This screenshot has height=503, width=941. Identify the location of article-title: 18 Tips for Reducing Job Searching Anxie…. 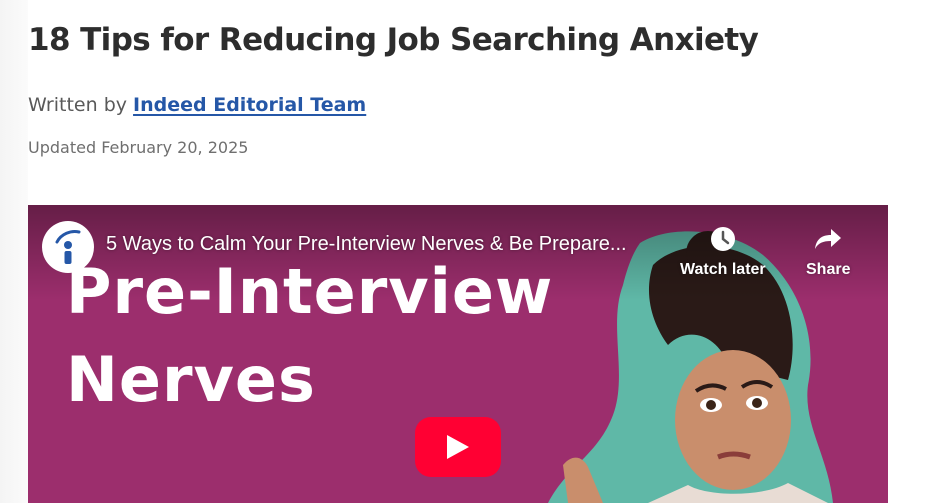
(393, 40).